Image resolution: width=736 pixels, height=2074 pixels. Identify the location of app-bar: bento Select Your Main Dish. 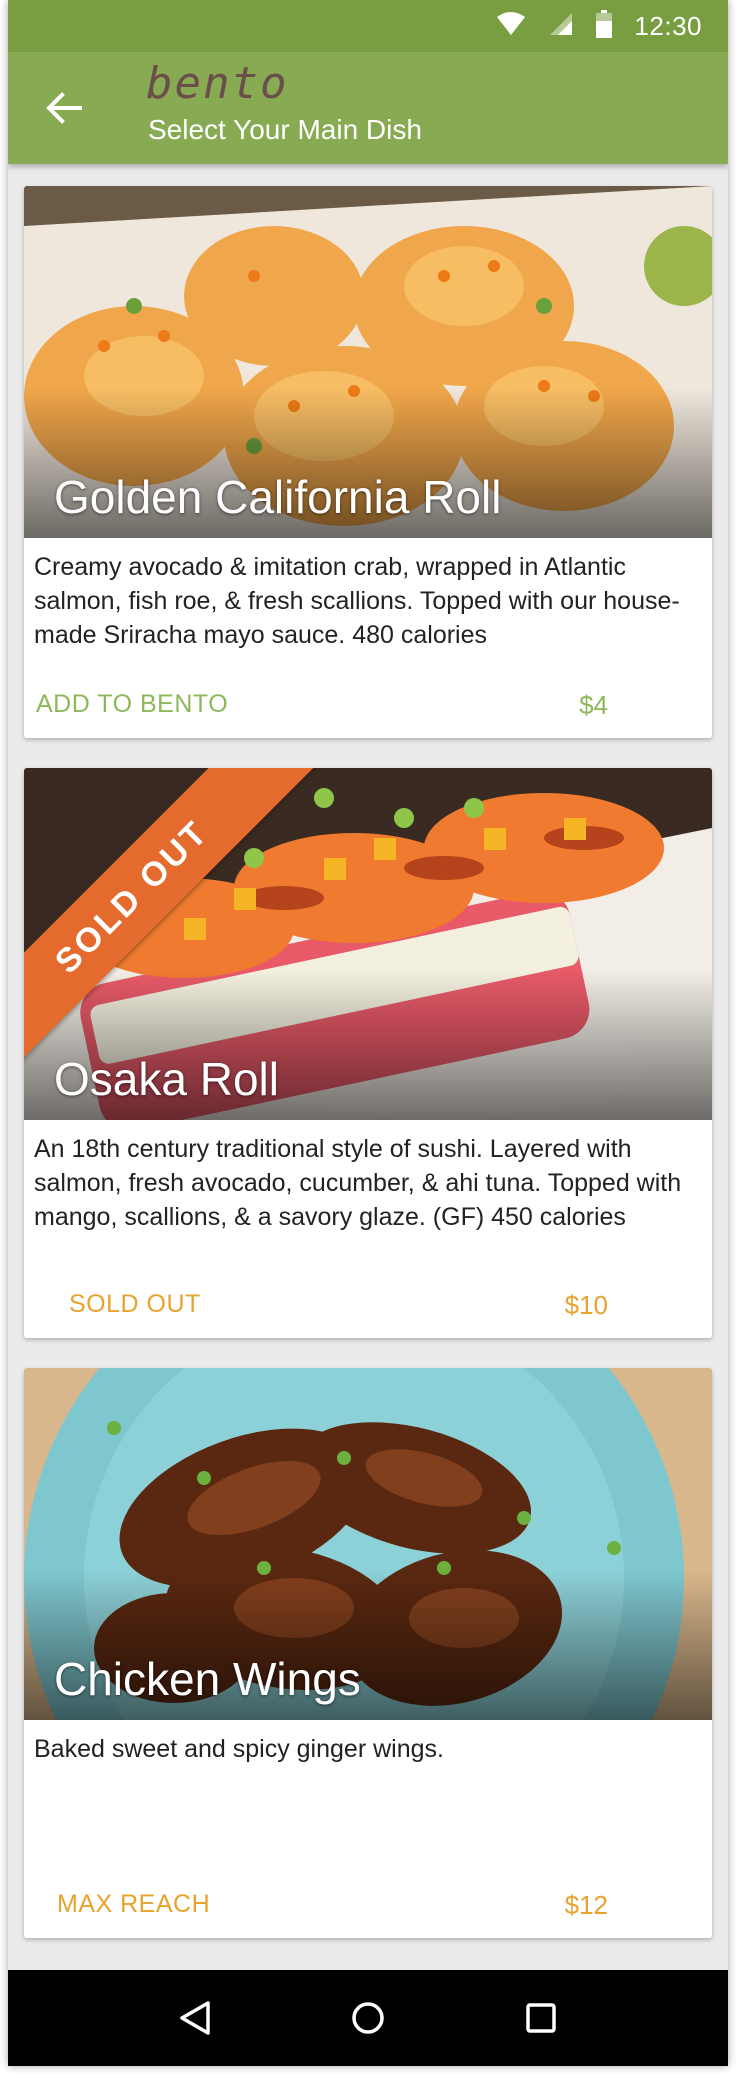
(368, 108).